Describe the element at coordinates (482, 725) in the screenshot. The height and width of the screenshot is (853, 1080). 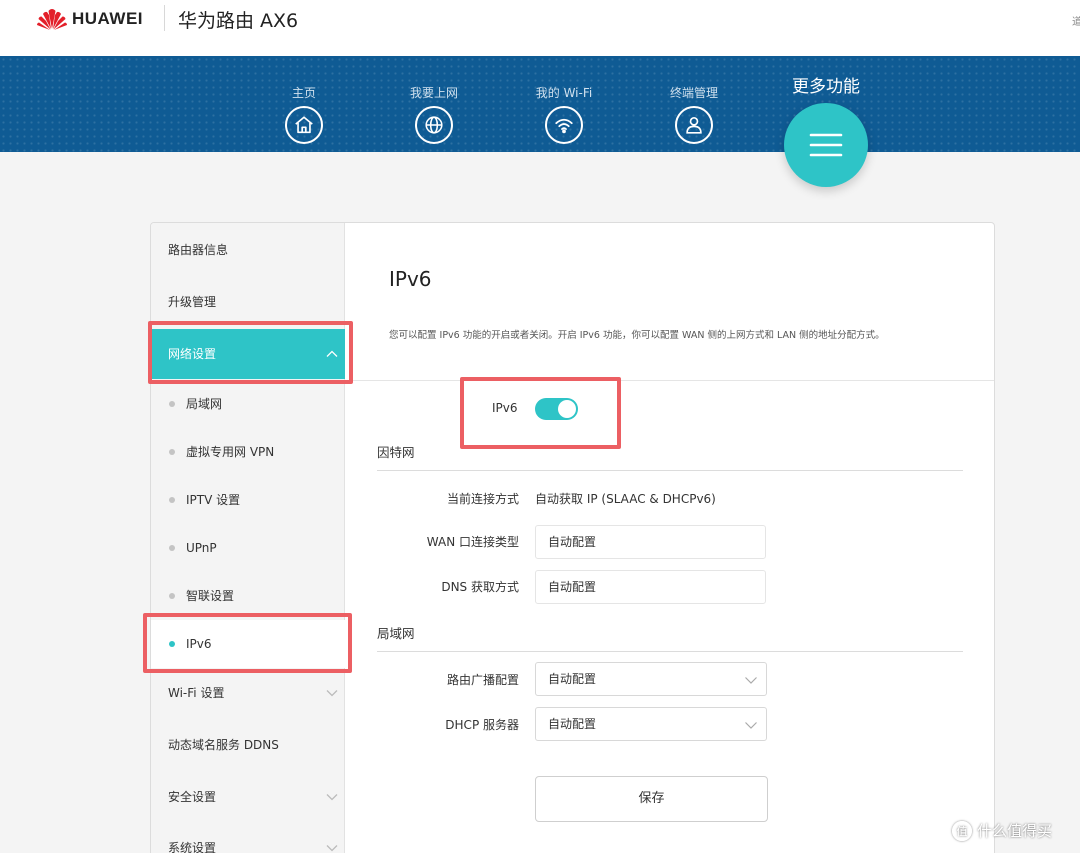
I see `dhcp-server-label: DHCP 服务器` at that location.